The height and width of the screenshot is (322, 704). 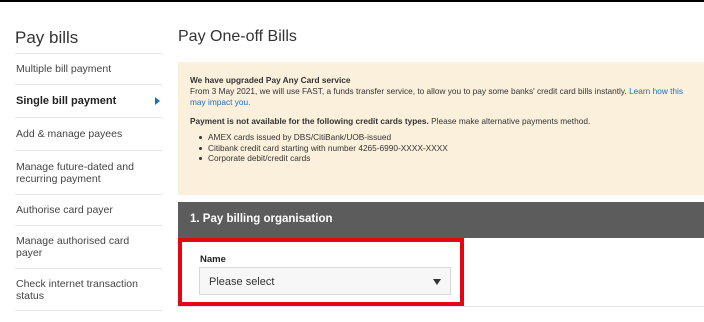 What do you see at coordinates (64, 210) in the screenshot?
I see `sidebar-item-label: Authorise card payer` at bounding box center [64, 210].